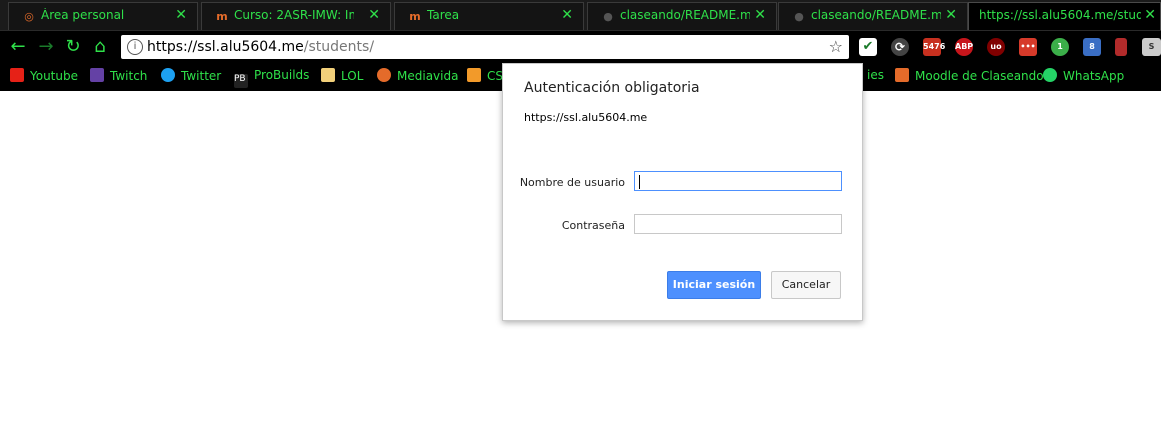 Image resolution: width=1161 pixels, height=429 pixels. I want to click on cancel-button: Cancelar, so click(806, 285).